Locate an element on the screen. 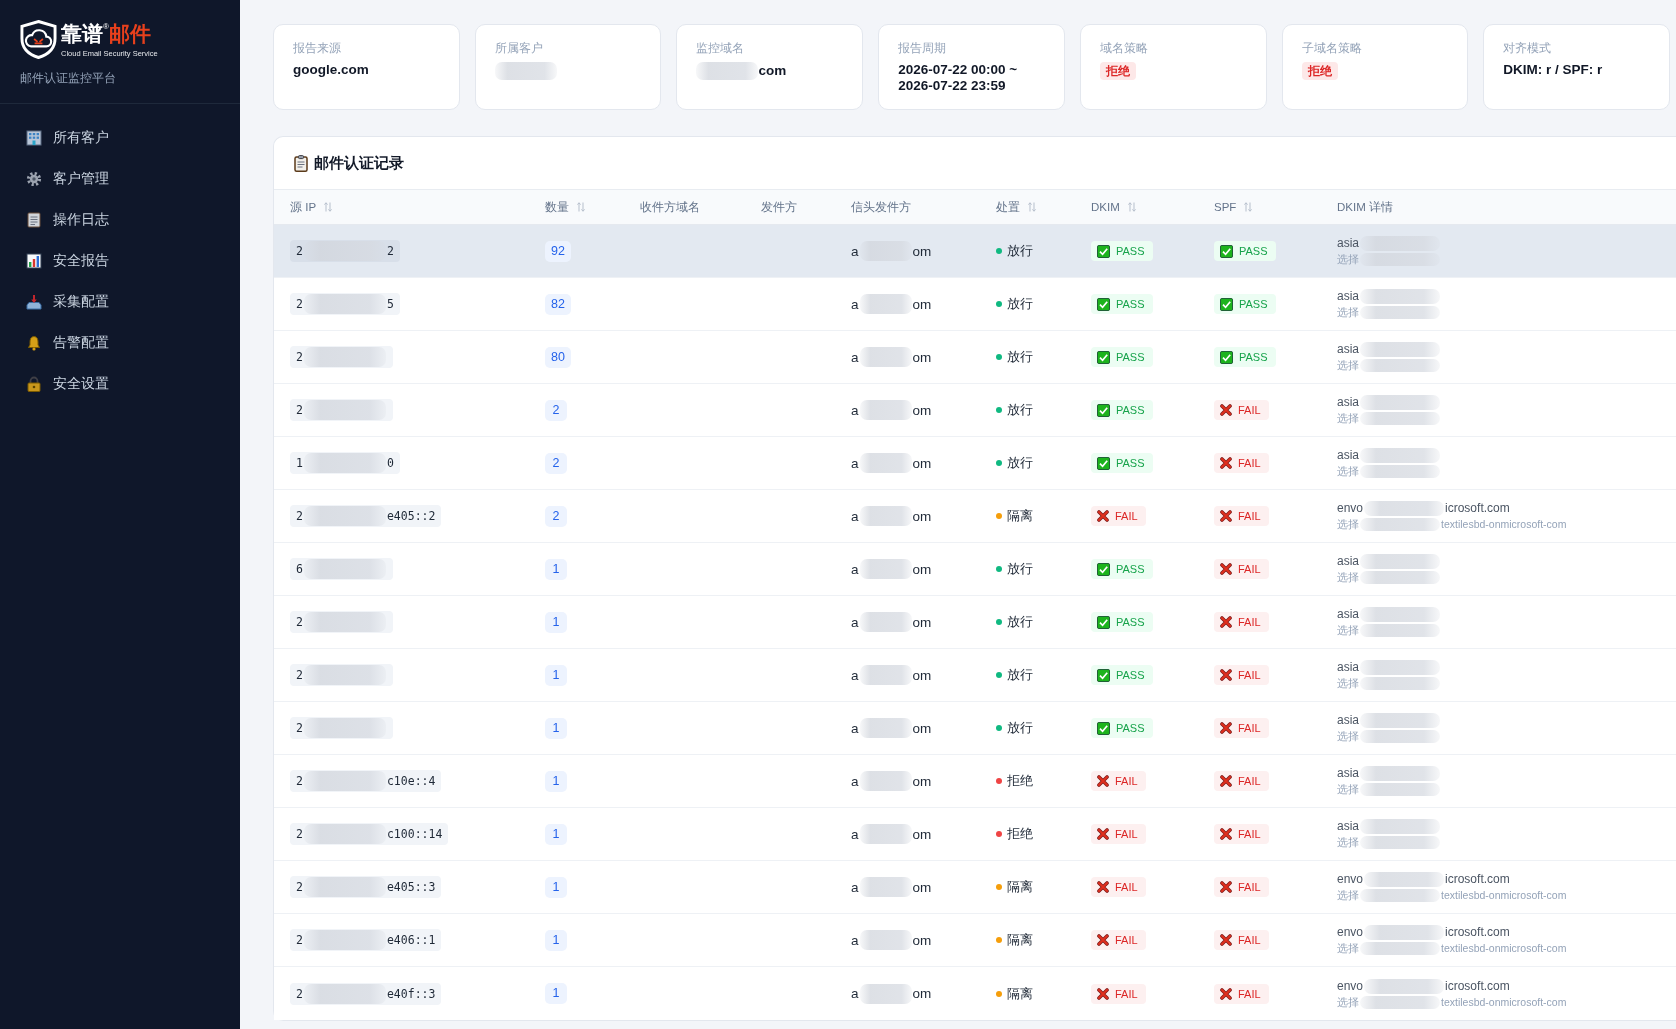 This screenshot has width=1676, height=1029. ip-text: 1 is located at coordinates (299, 463).